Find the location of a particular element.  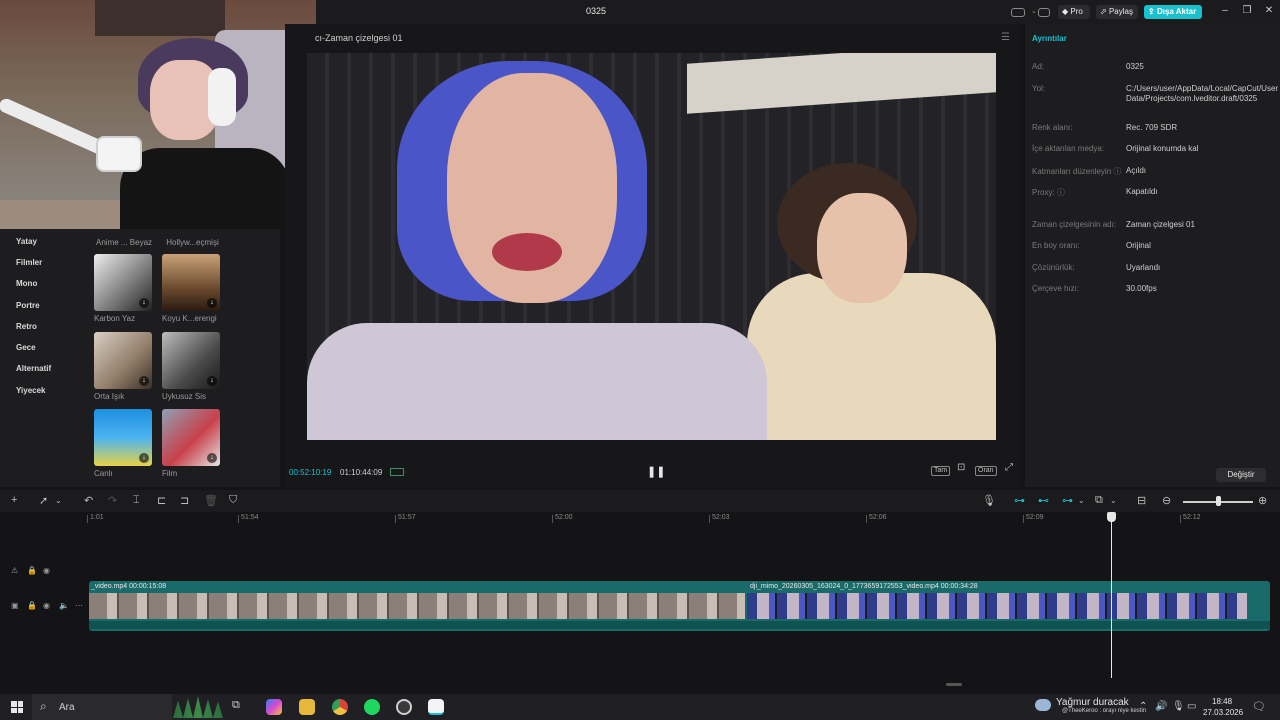

filter-card: ↓ Uykusuz Sis is located at coordinates (191, 366).